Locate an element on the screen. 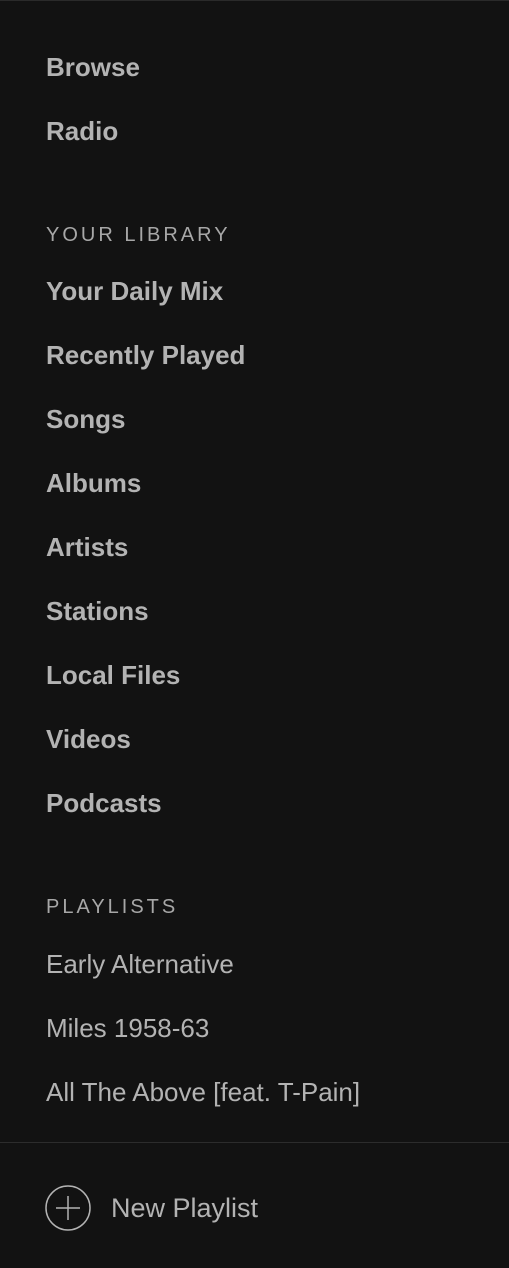 Image resolution: width=509 pixels, height=1268 pixels. nav-browse: Browse is located at coordinates (93, 67).